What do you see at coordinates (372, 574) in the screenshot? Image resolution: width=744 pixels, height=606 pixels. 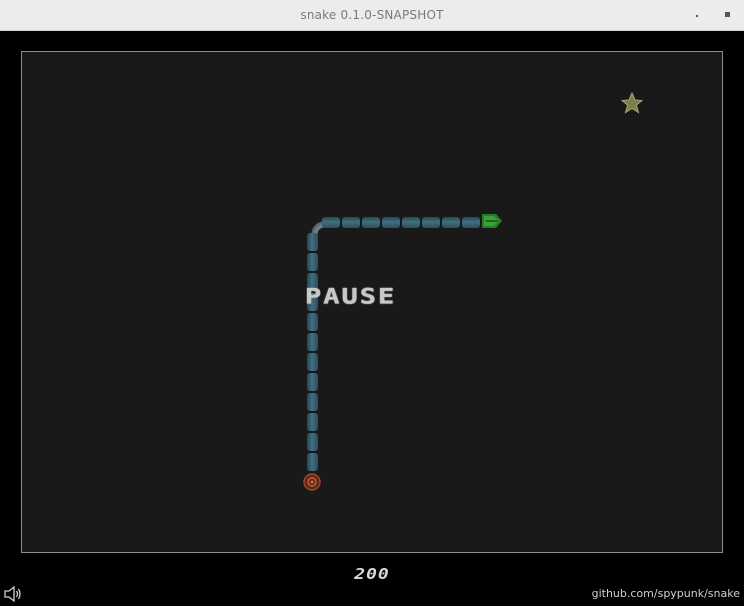 I see `score-display: 200` at bounding box center [372, 574].